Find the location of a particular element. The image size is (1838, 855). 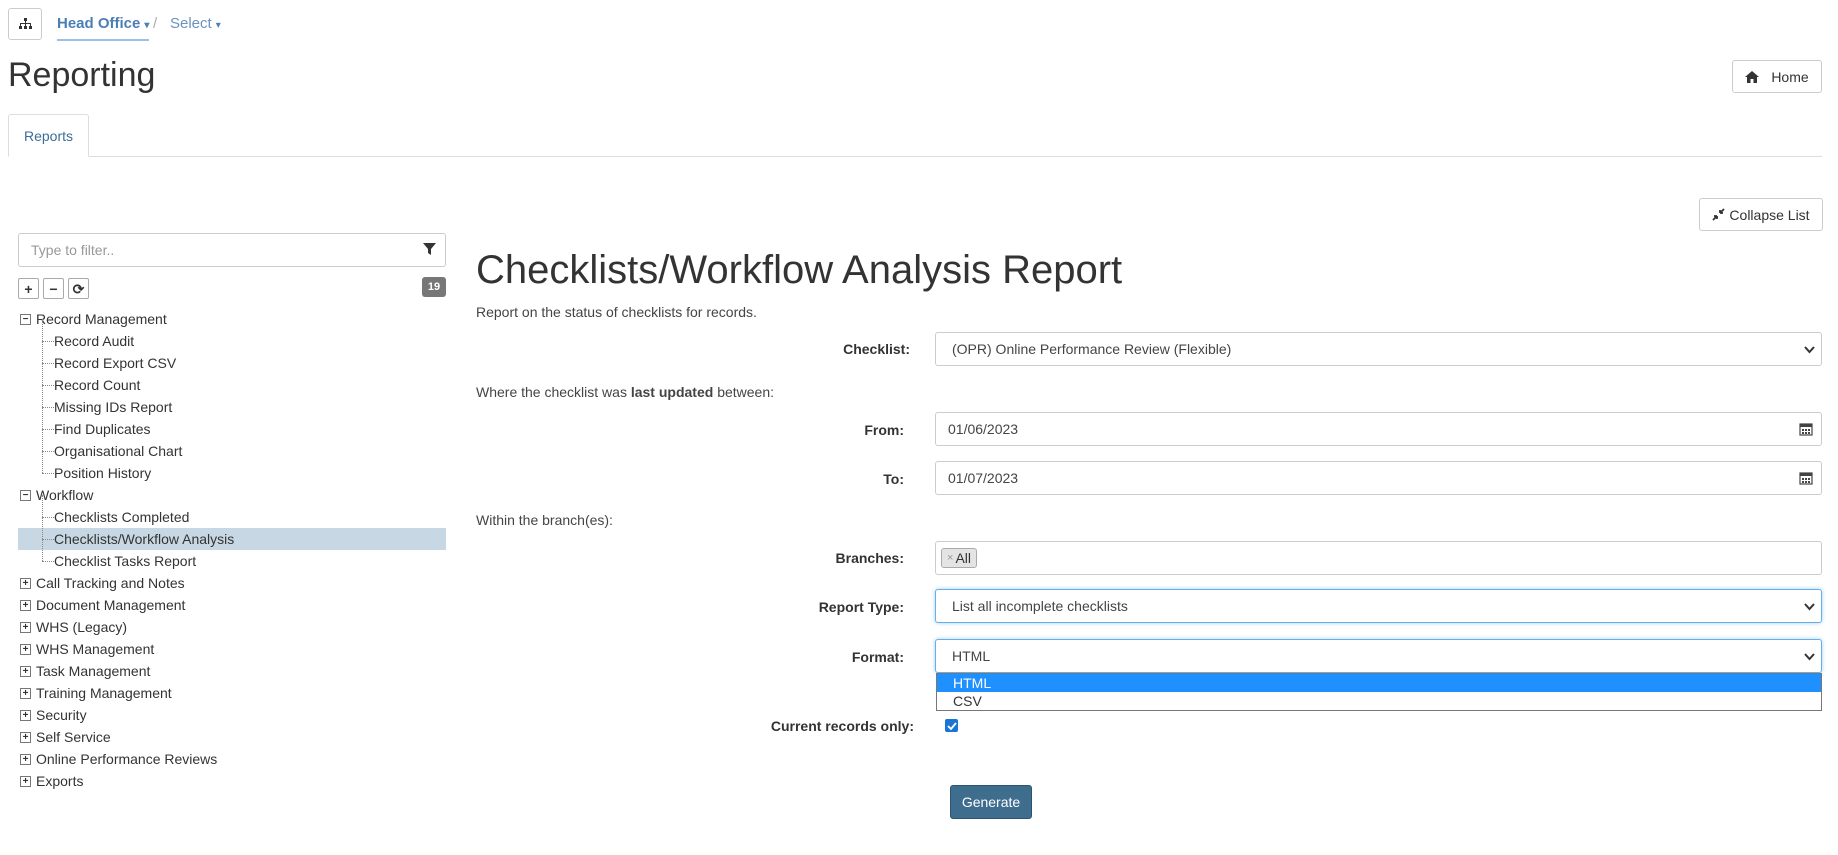

format-option-csv: CSV is located at coordinates (1379, 701).